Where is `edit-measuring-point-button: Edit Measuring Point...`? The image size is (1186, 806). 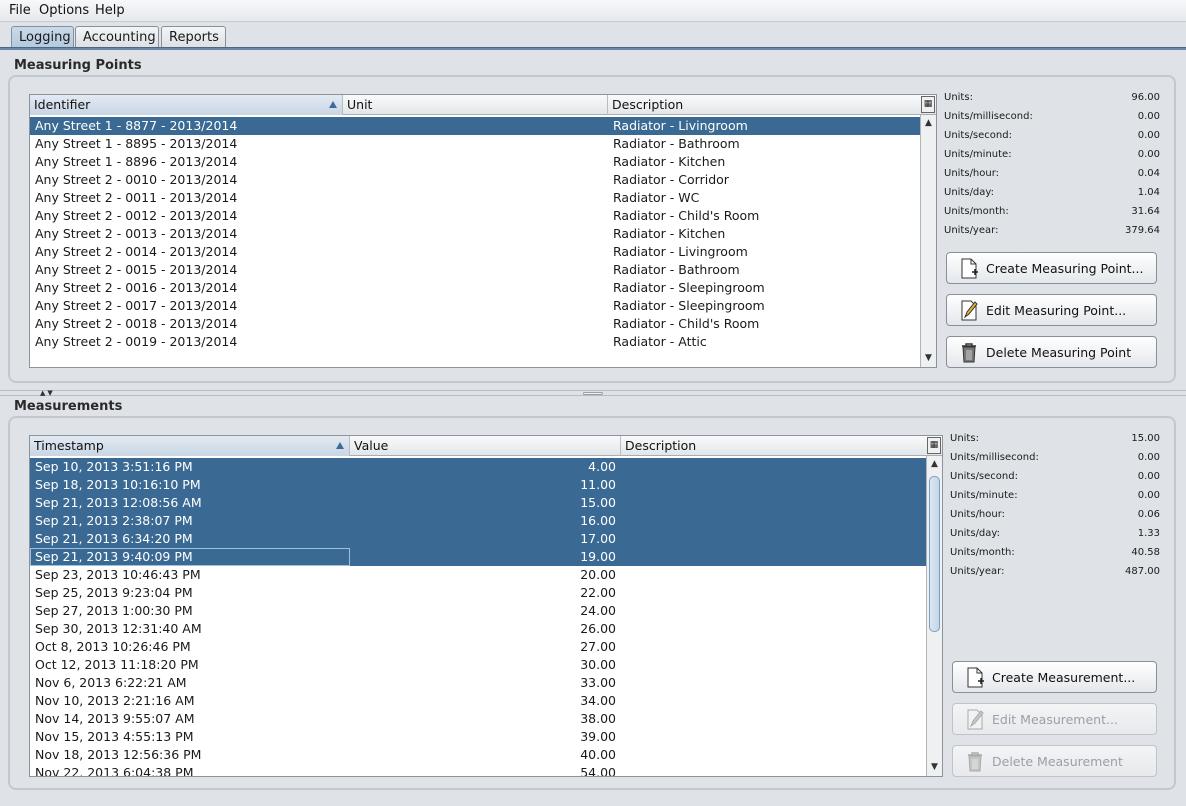
edit-measuring-point-button: Edit Measuring Point... is located at coordinates (1051, 310).